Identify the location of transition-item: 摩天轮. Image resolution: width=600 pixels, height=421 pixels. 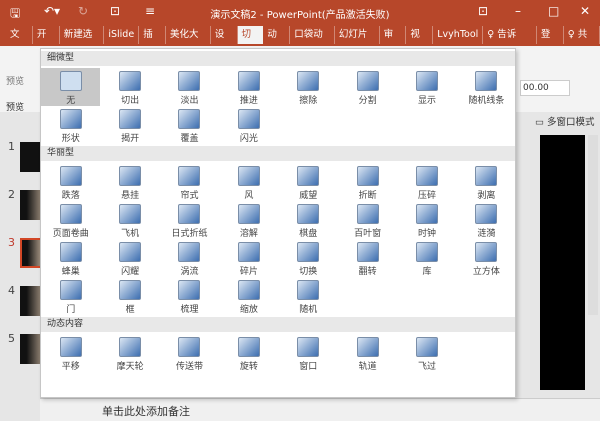
(129, 353).